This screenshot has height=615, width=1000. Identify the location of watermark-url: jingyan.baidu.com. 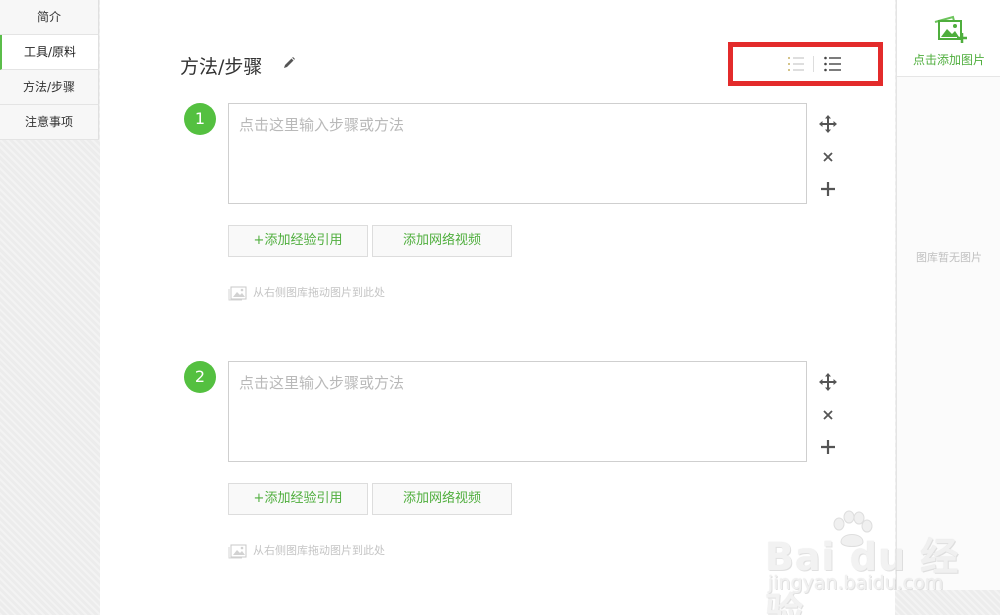
(856, 583).